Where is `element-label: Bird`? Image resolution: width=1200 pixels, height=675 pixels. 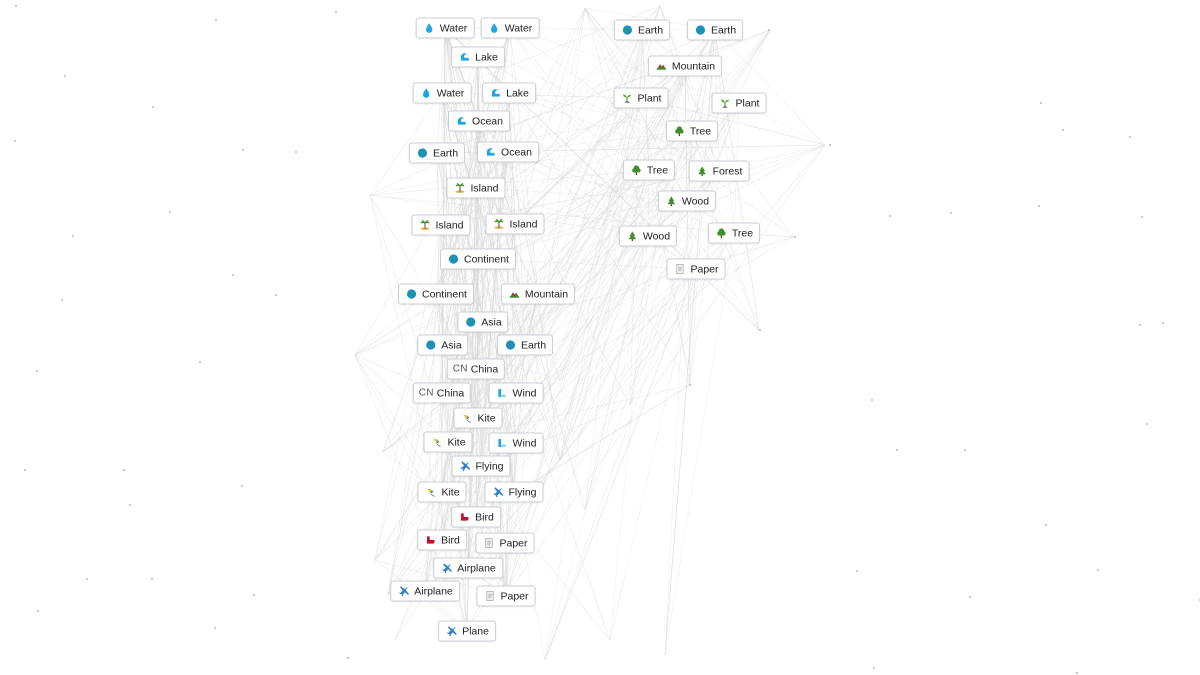
element-label: Bird is located at coordinates (450, 540).